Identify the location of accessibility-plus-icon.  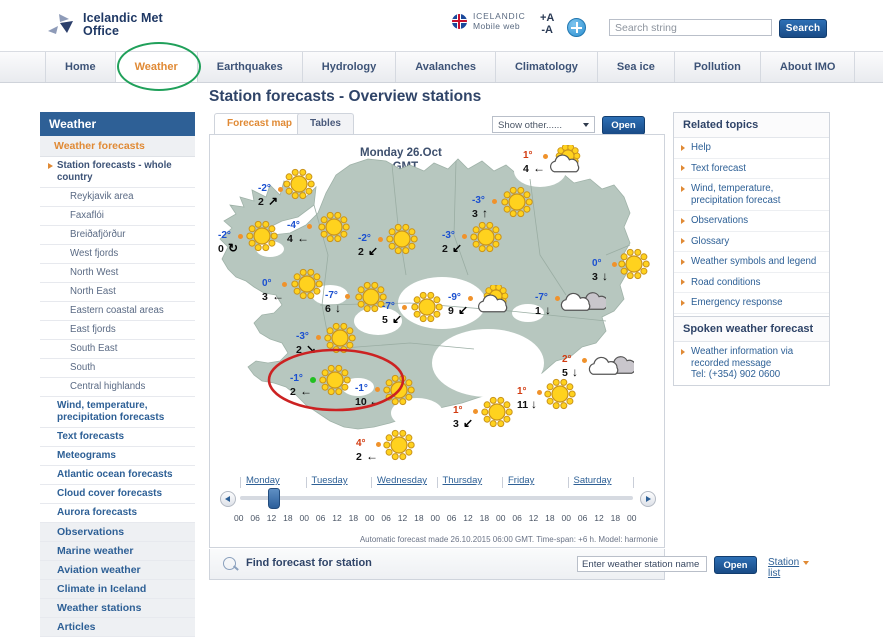
(576, 27).